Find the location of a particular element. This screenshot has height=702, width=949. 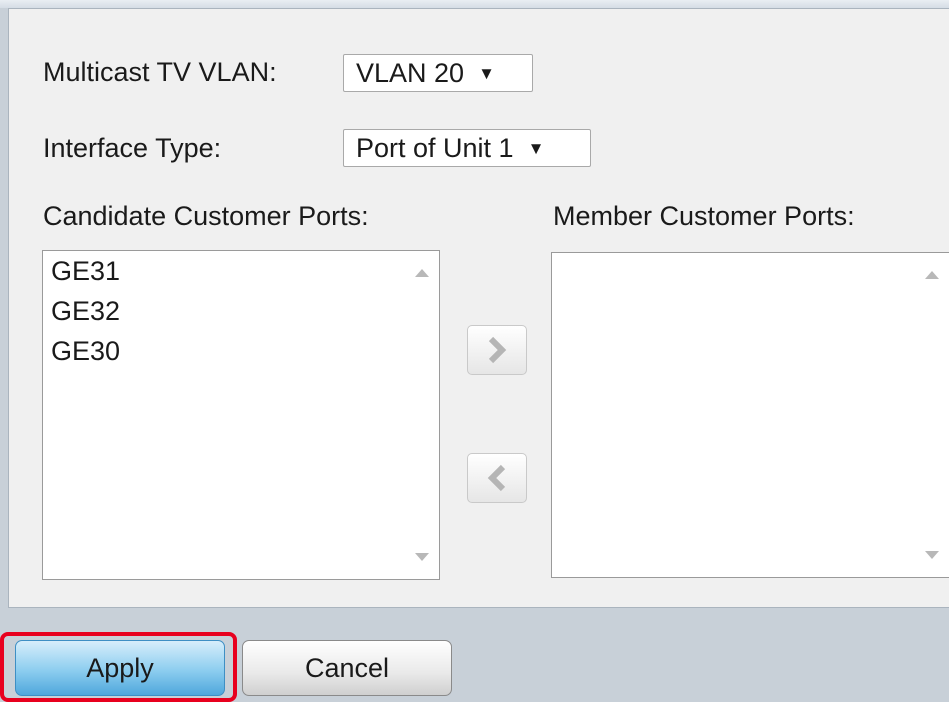

list-item: GE30 is located at coordinates (81, 351).